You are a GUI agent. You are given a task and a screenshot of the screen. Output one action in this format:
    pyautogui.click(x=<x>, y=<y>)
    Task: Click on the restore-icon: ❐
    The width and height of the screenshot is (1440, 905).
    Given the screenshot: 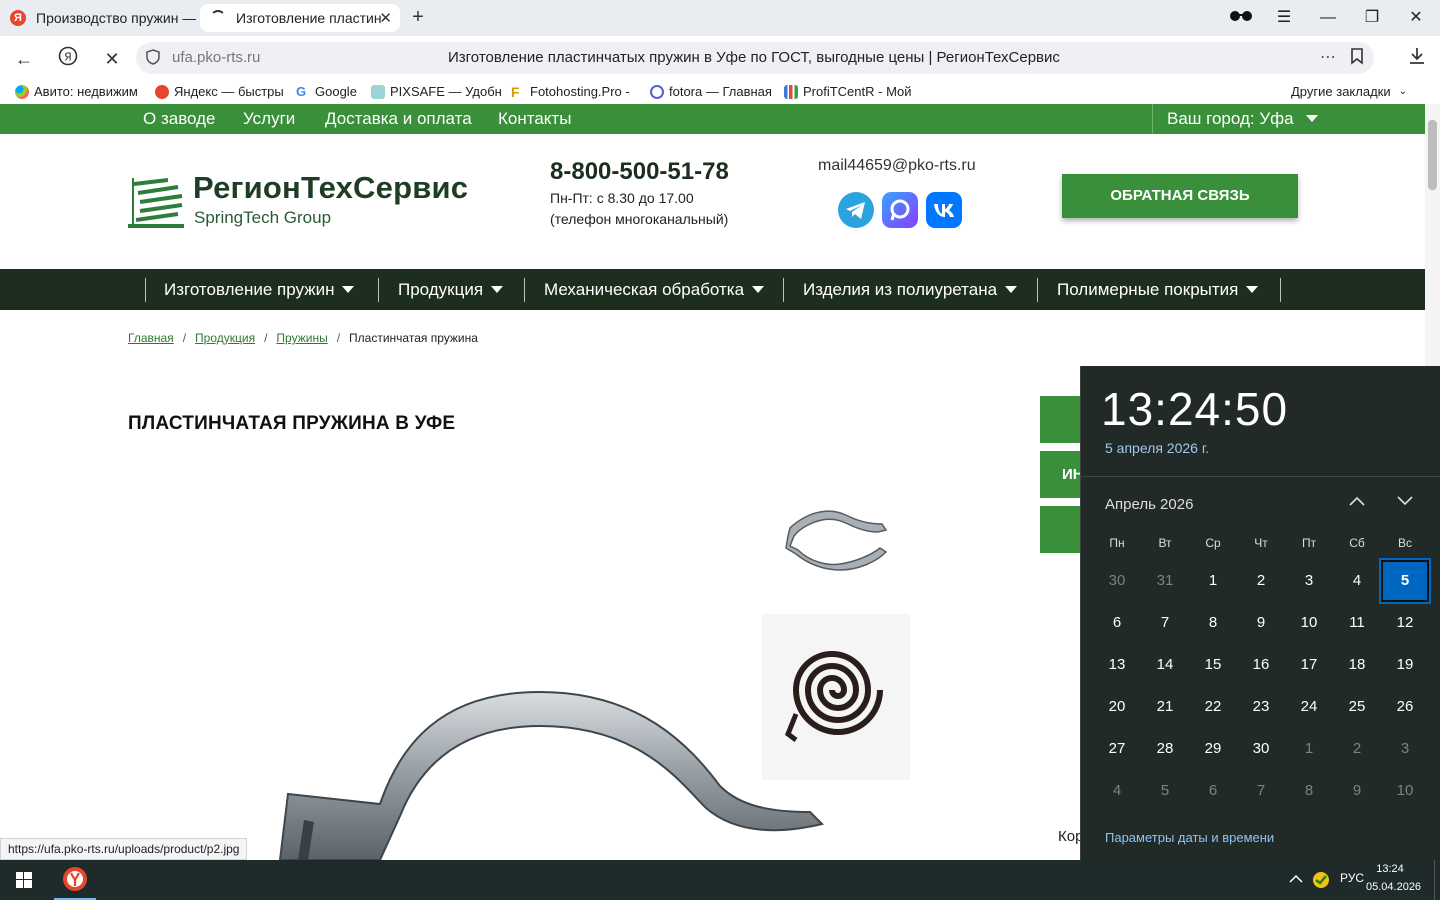 What is the action you would take?
    pyautogui.click(x=1372, y=18)
    